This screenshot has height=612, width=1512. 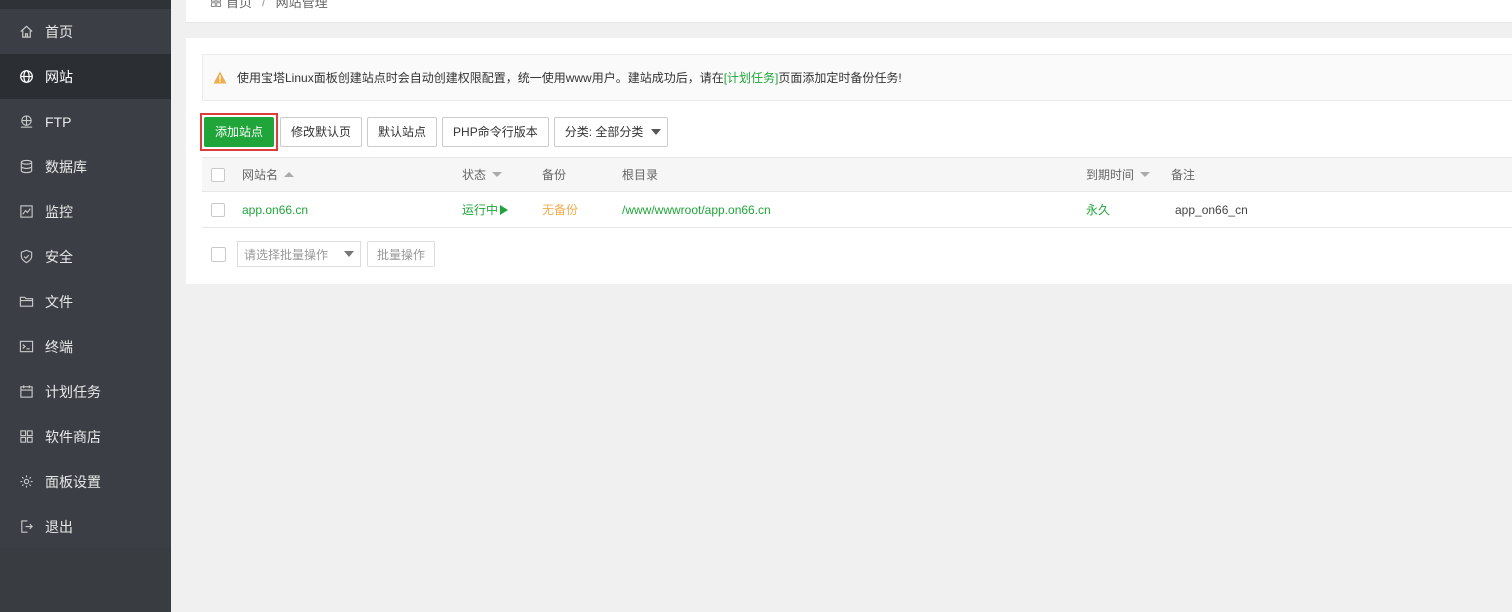 I want to click on edit-default-page-button: 修改默认页, so click(x=321, y=132).